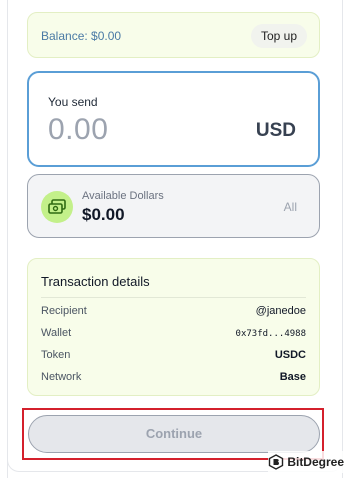 The width and height of the screenshot is (350, 478). I want to click on bitdegree-logo-icon, so click(276, 462).